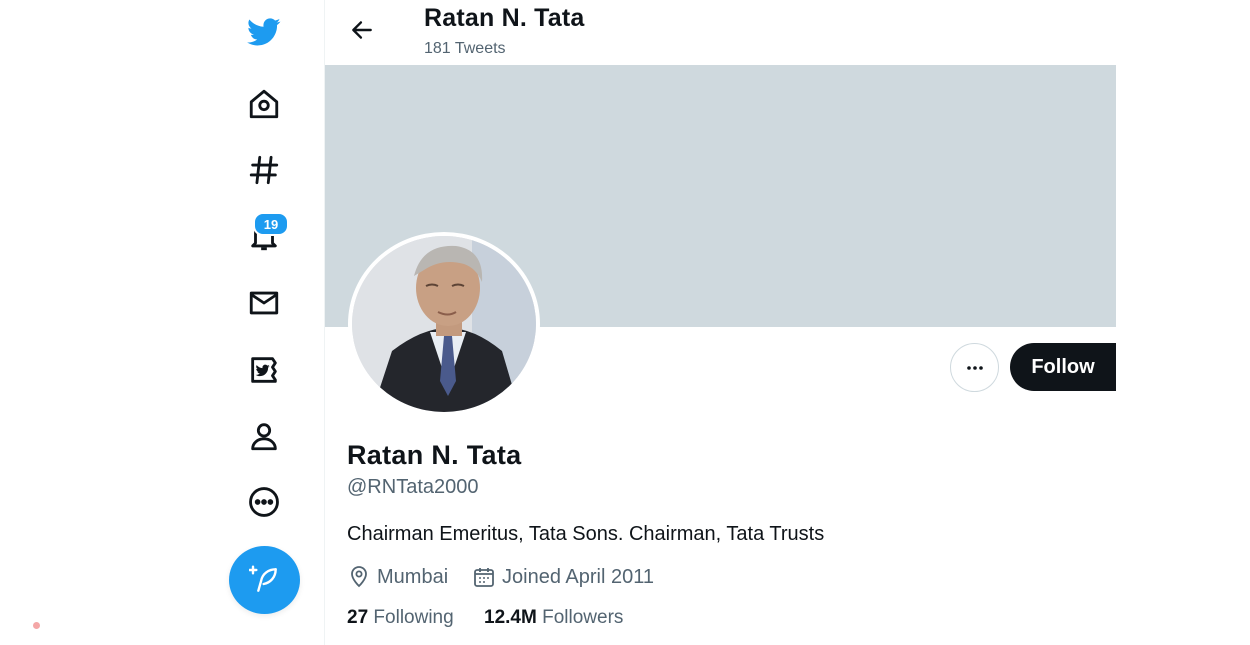  I want to click on following-count: 27, so click(358, 617).